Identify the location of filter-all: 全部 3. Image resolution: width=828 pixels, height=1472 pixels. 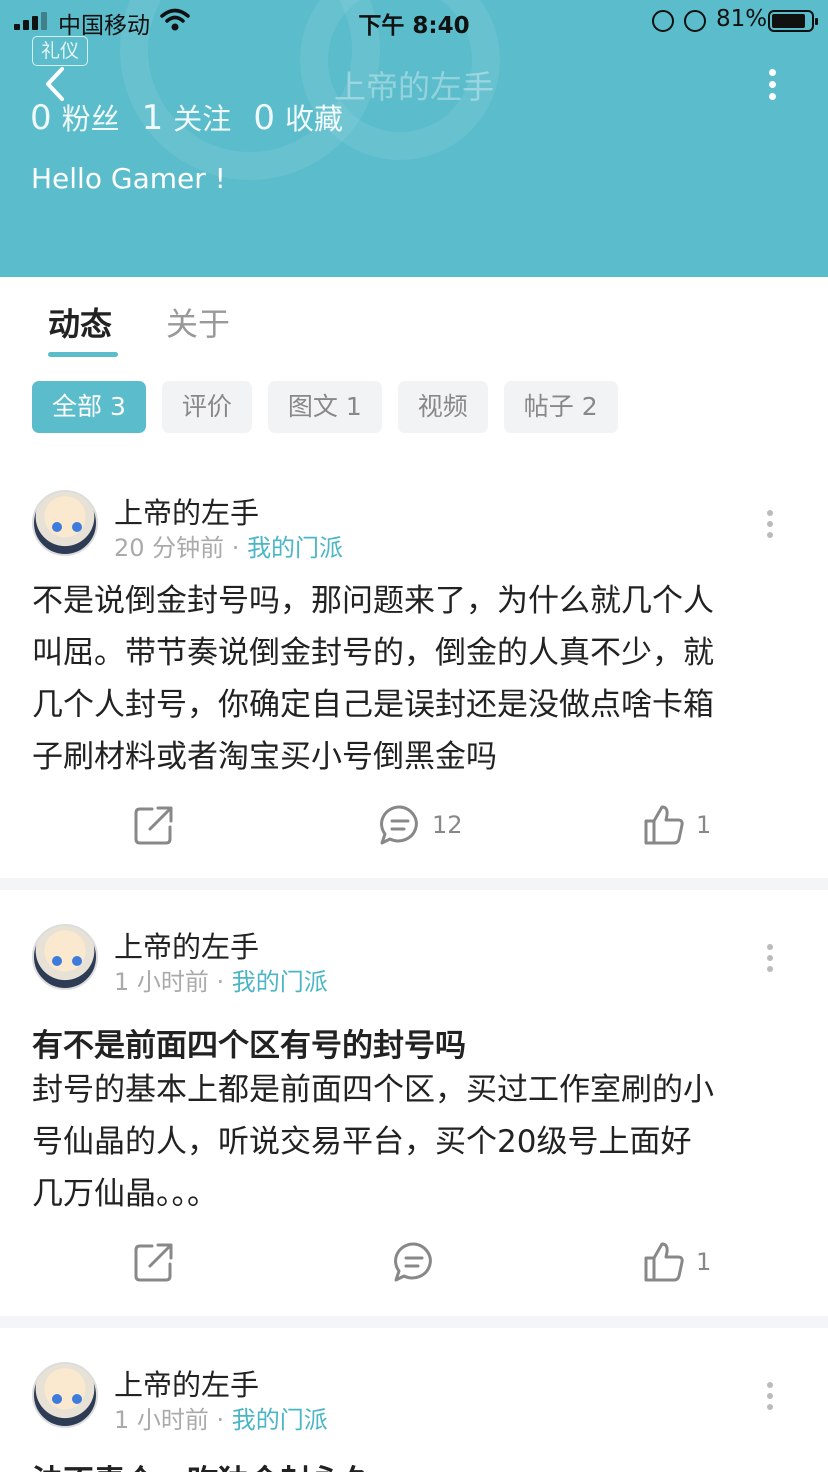
(89, 407).